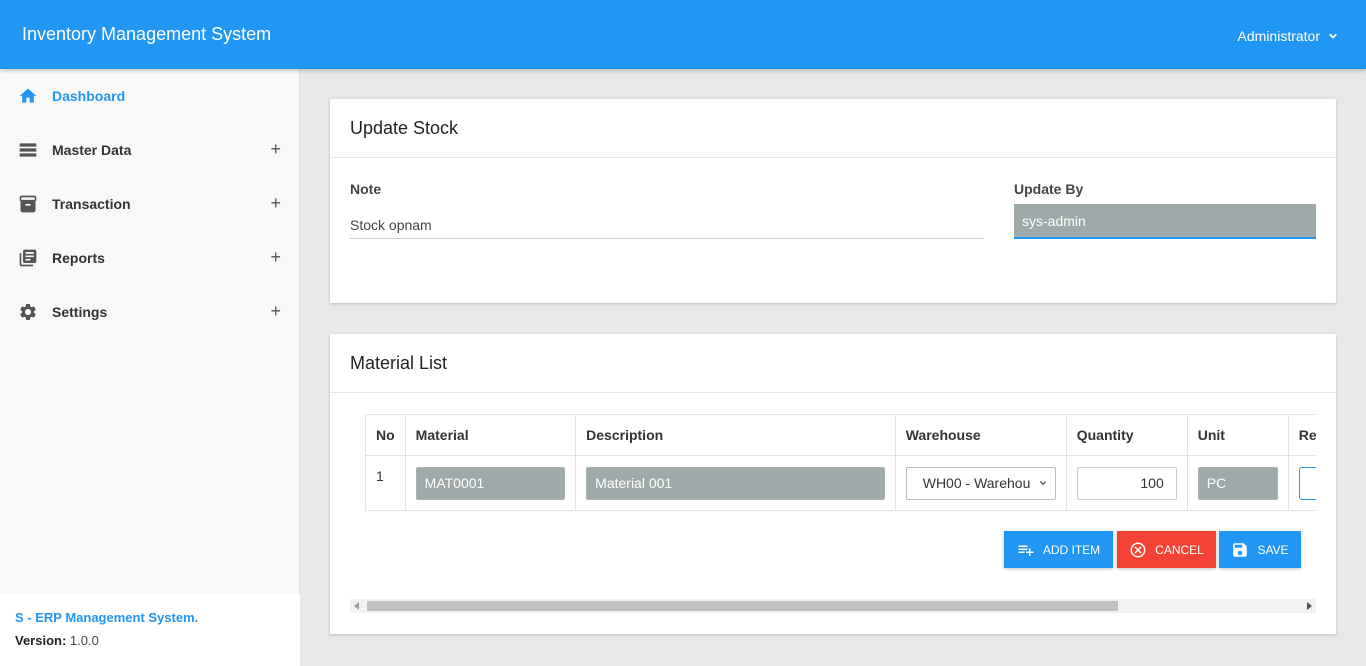 The image size is (1366, 666). What do you see at coordinates (833, 128) in the screenshot?
I see `card-title: Update Stock` at bounding box center [833, 128].